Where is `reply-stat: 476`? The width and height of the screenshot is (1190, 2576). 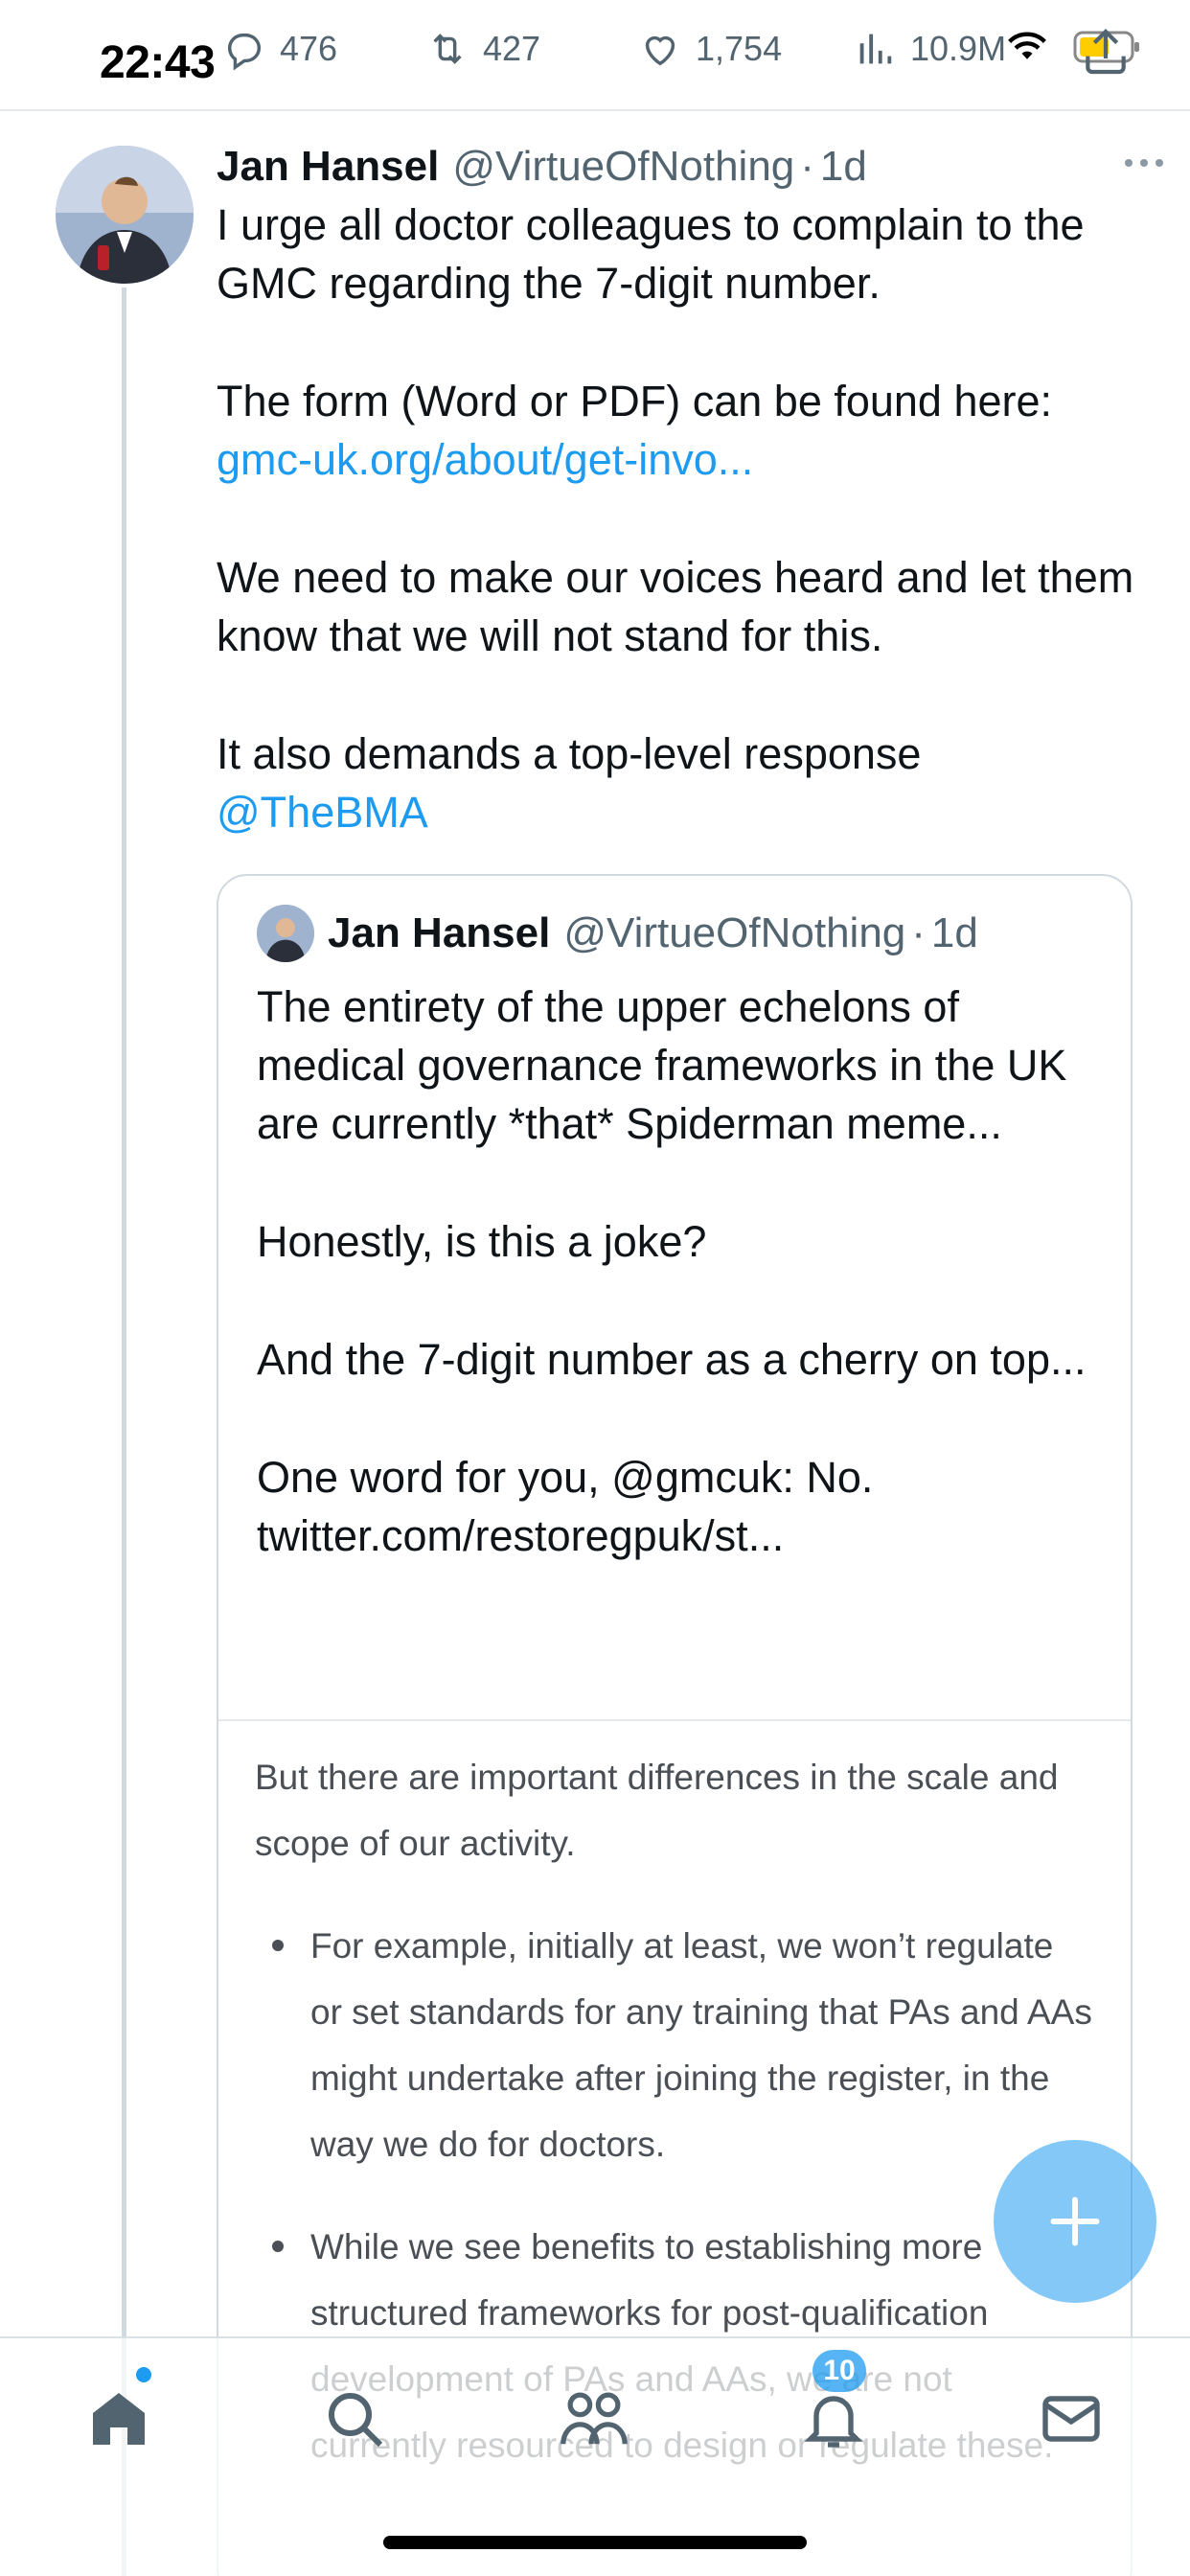 reply-stat: 476 is located at coordinates (279, 49).